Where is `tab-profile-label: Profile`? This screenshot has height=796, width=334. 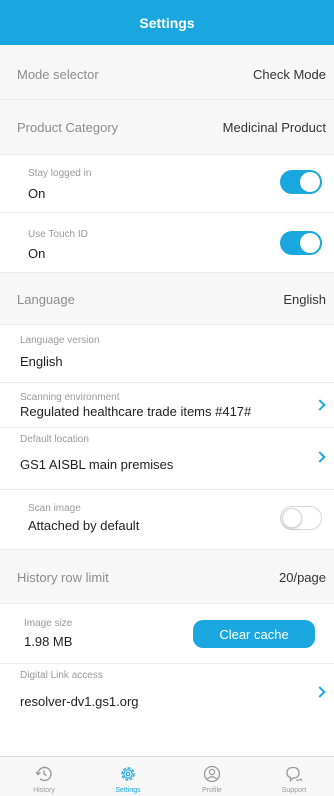 tab-profile-label: Profile is located at coordinates (212, 790).